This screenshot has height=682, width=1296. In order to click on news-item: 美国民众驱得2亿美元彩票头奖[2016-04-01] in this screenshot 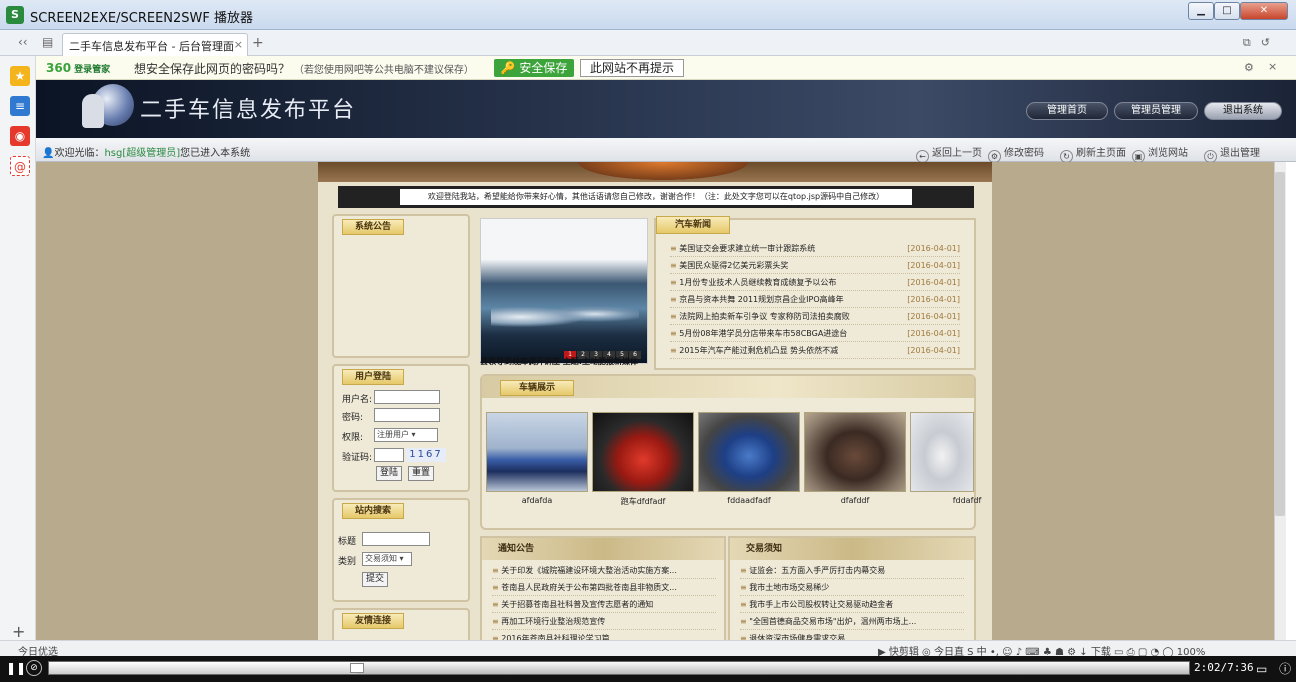, I will do `click(815, 265)`.